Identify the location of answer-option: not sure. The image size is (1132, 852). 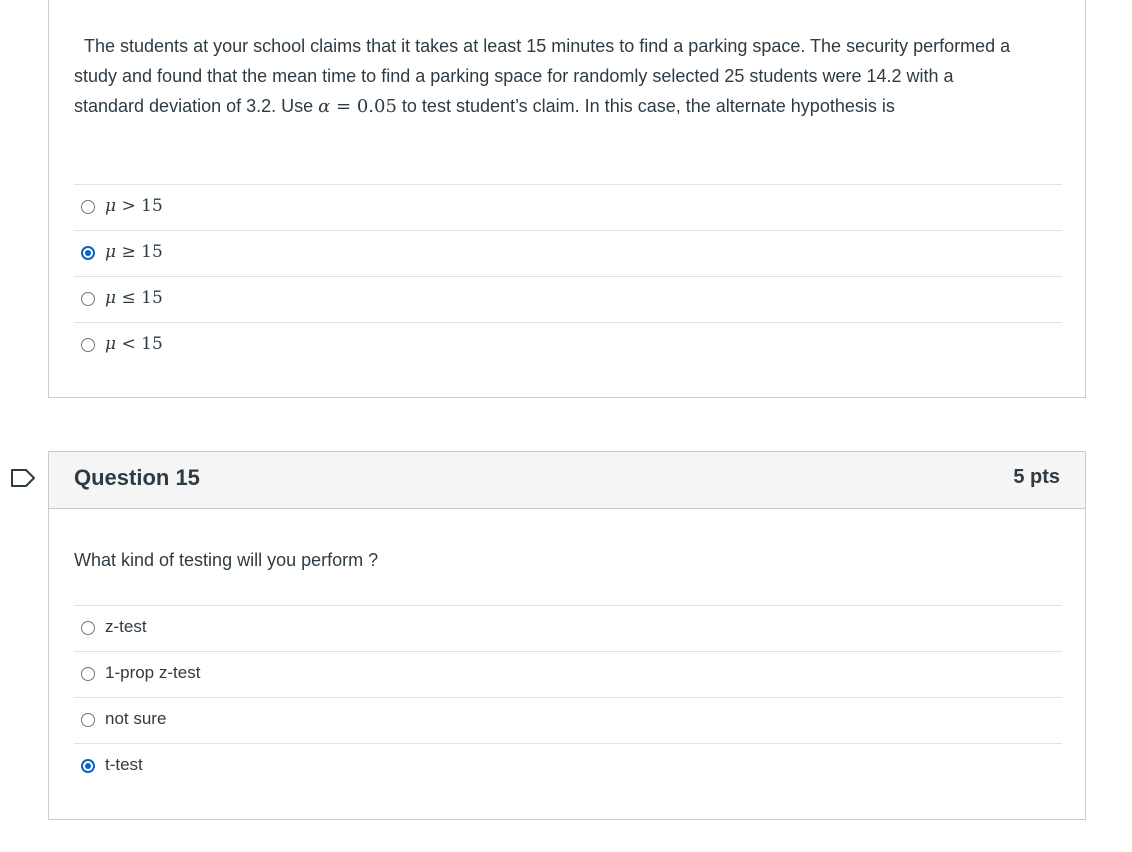
(568, 720).